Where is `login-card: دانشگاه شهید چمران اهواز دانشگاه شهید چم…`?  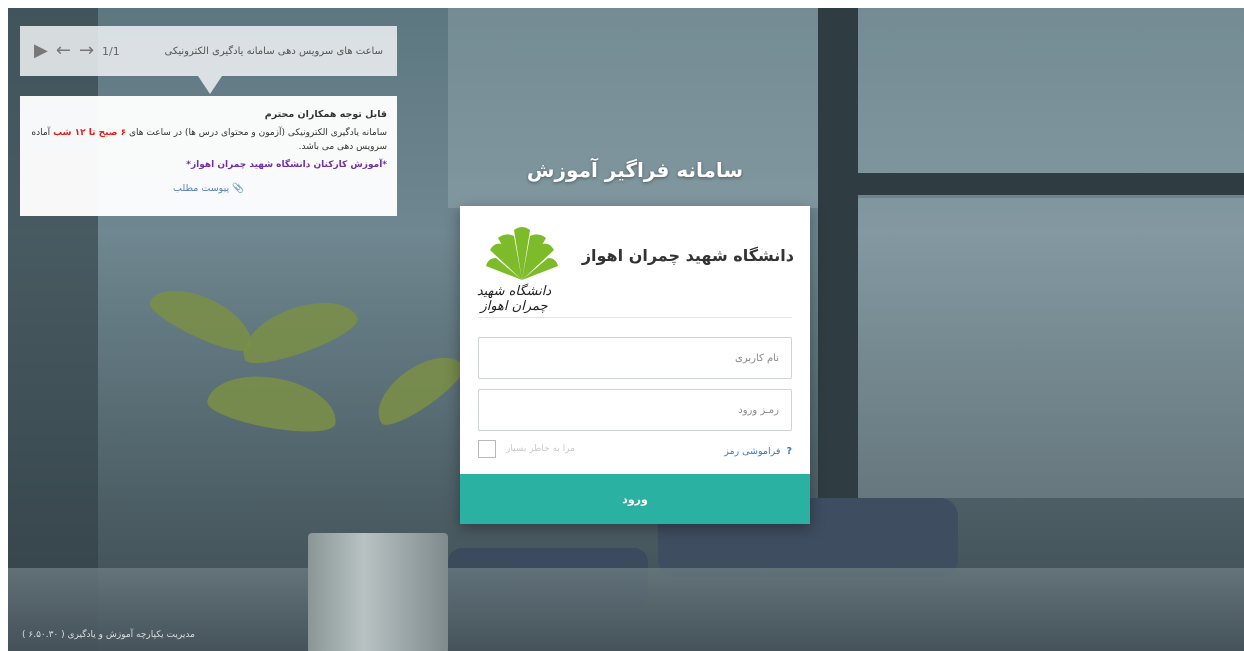 login-card: دانشگاه شهید چمران اهواز دانشگاه شهید چم… is located at coordinates (635, 365).